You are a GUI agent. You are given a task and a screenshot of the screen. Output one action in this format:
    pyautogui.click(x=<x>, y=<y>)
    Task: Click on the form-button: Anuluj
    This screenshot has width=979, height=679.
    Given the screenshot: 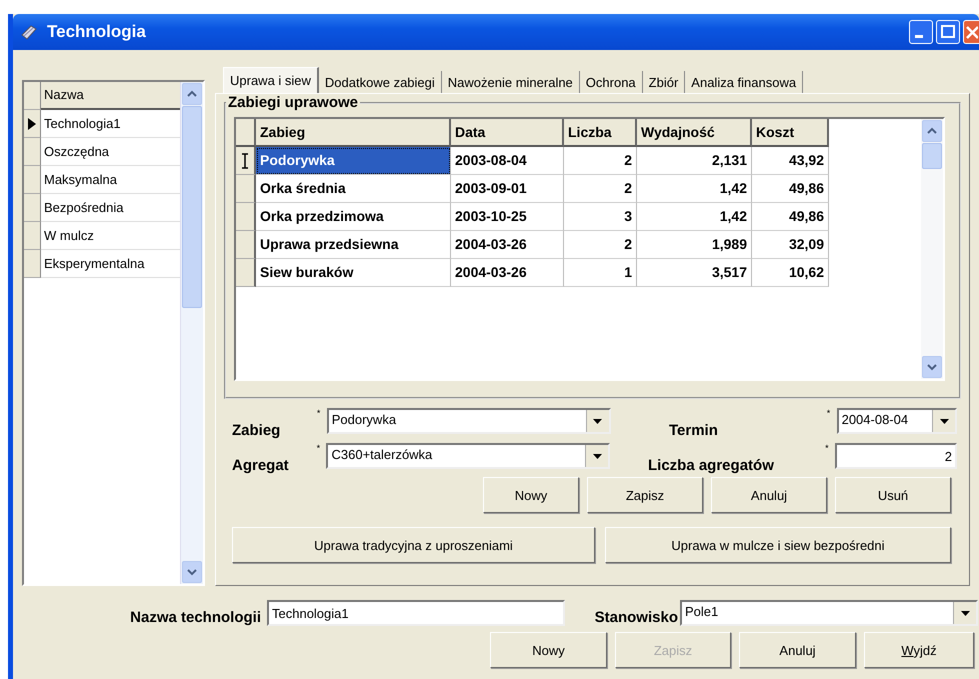 What is the action you would take?
    pyautogui.click(x=769, y=495)
    